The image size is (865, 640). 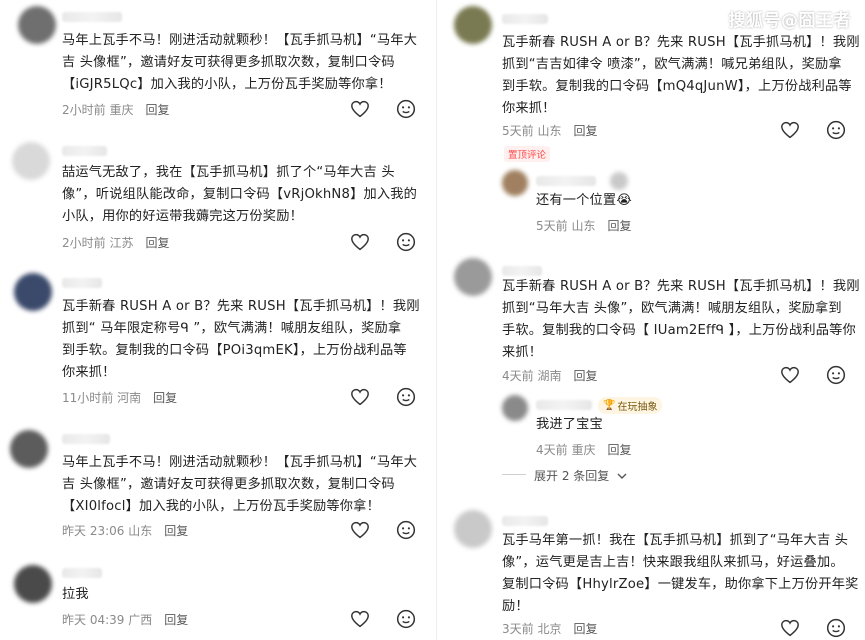 What do you see at coordinates (98, 110) in the screenshot?
I see `comment-time-location: 2小时前 重庆` at bounding box center [98, 110].